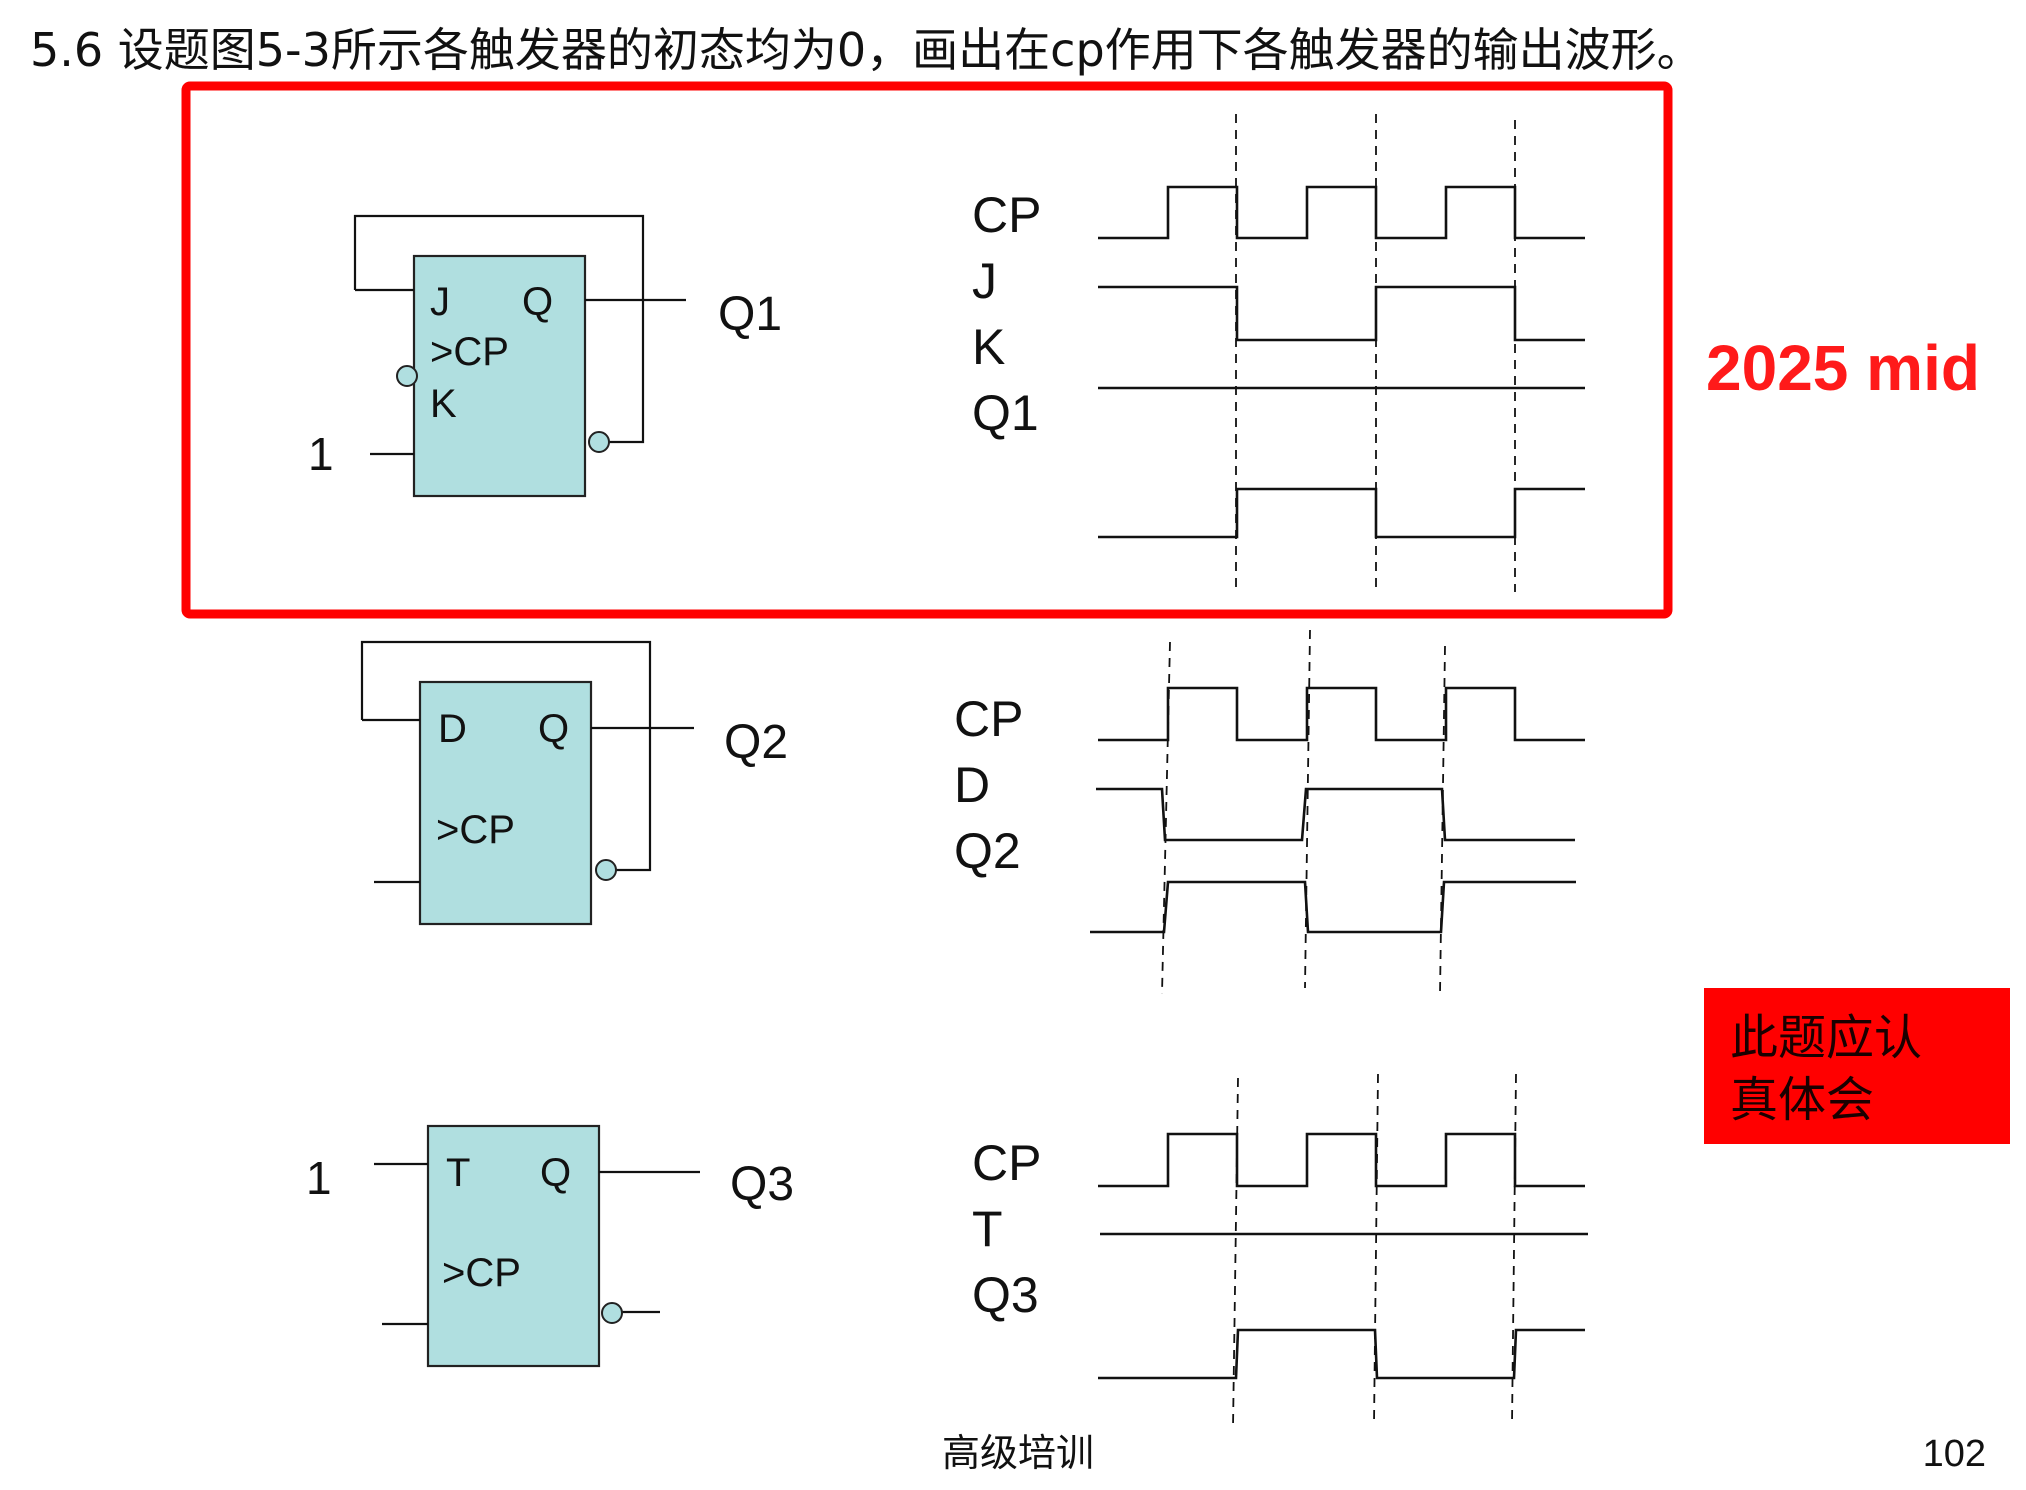 Image resolution: width=2026 pixels, height=1490 pixels. What do you see at coordinates (1341, 1160) in the screenshot?
I see `t-cp-waveform` at bounding box center [1341, 1160].